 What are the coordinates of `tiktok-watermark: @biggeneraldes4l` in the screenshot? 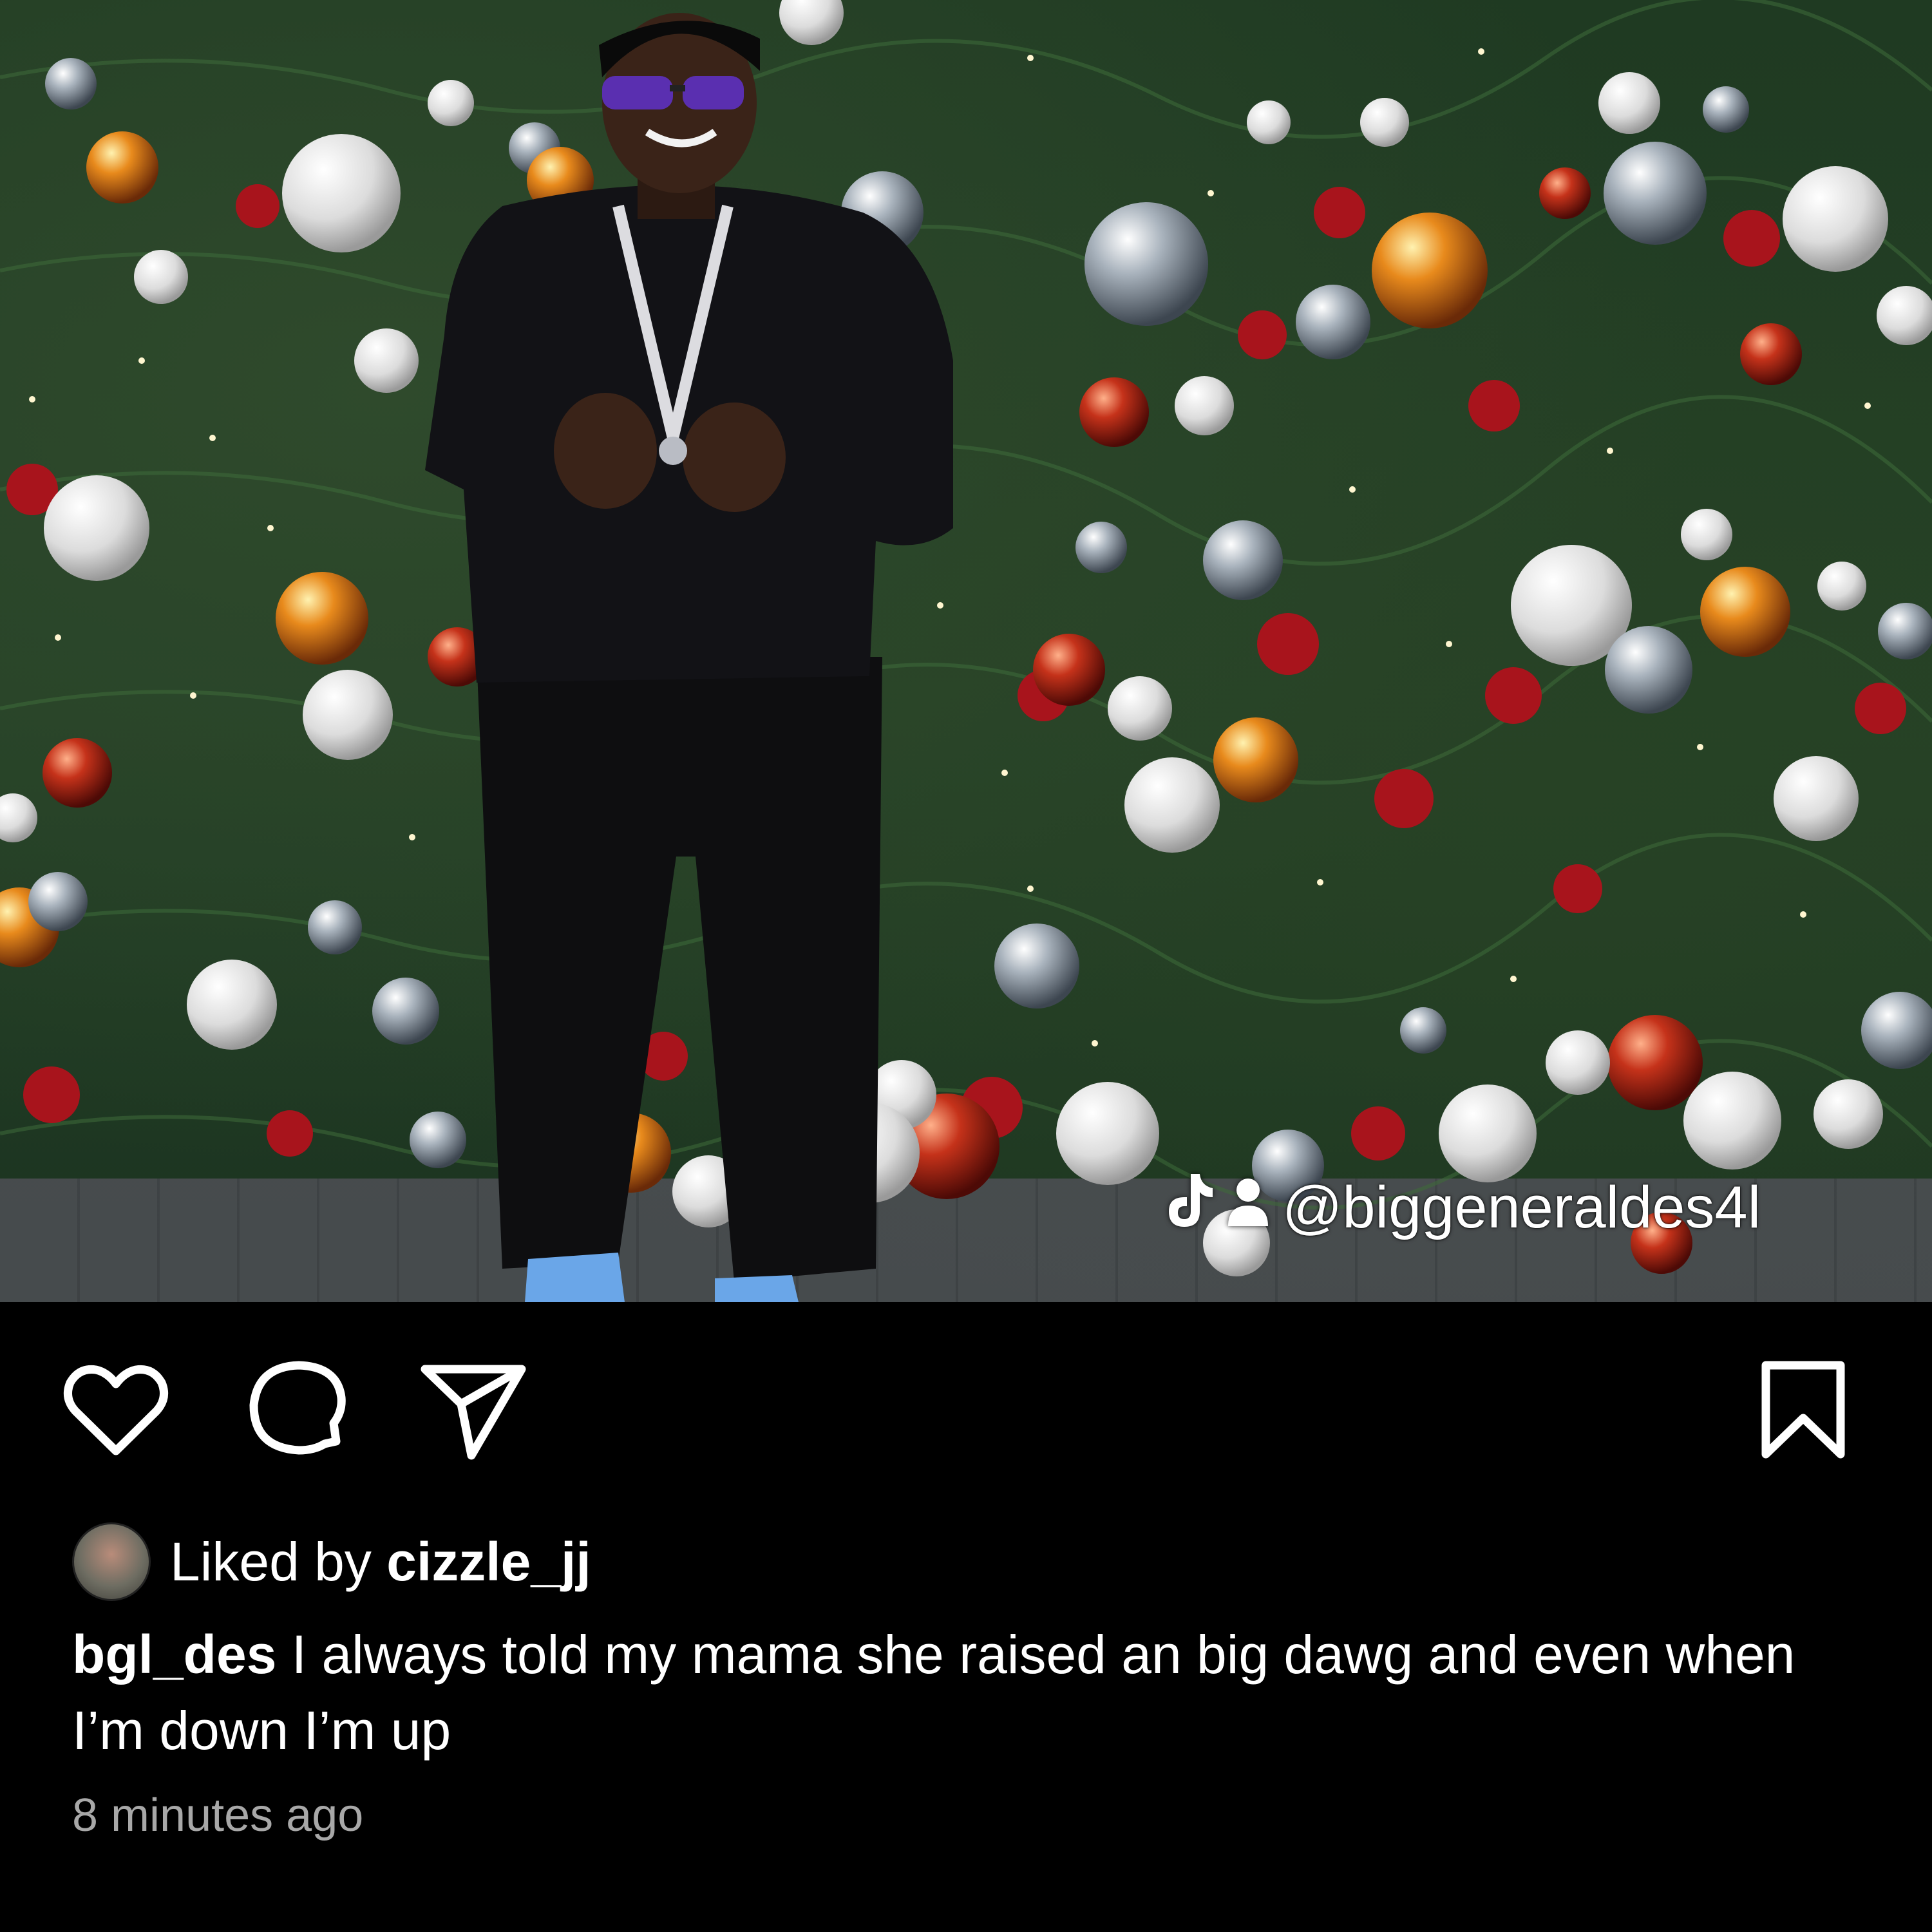 It's located at (1461, 1207).